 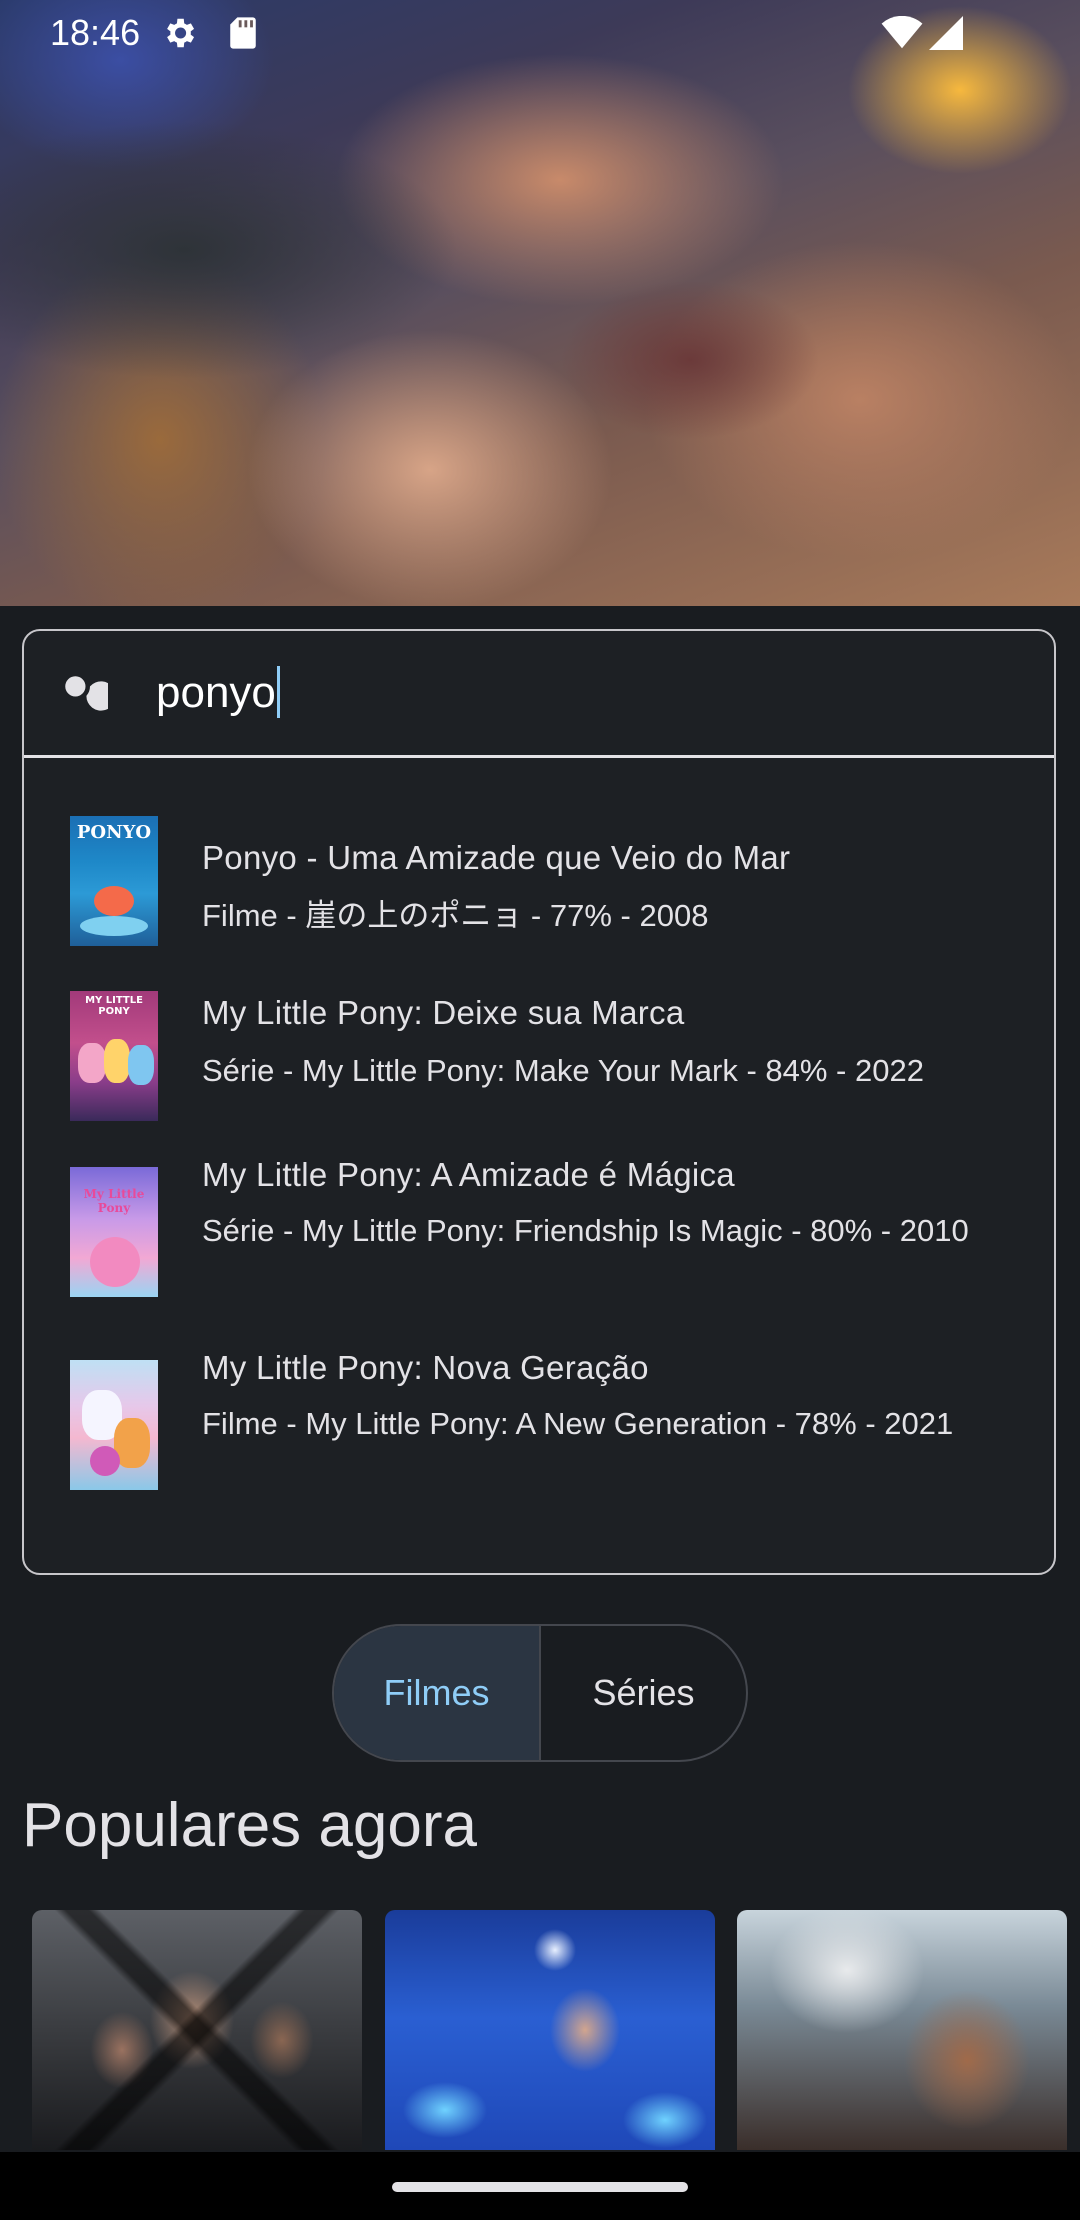 I want to click on result-title: My Little Pony: Deixe sua Marca, so click(x=443, y=1012).